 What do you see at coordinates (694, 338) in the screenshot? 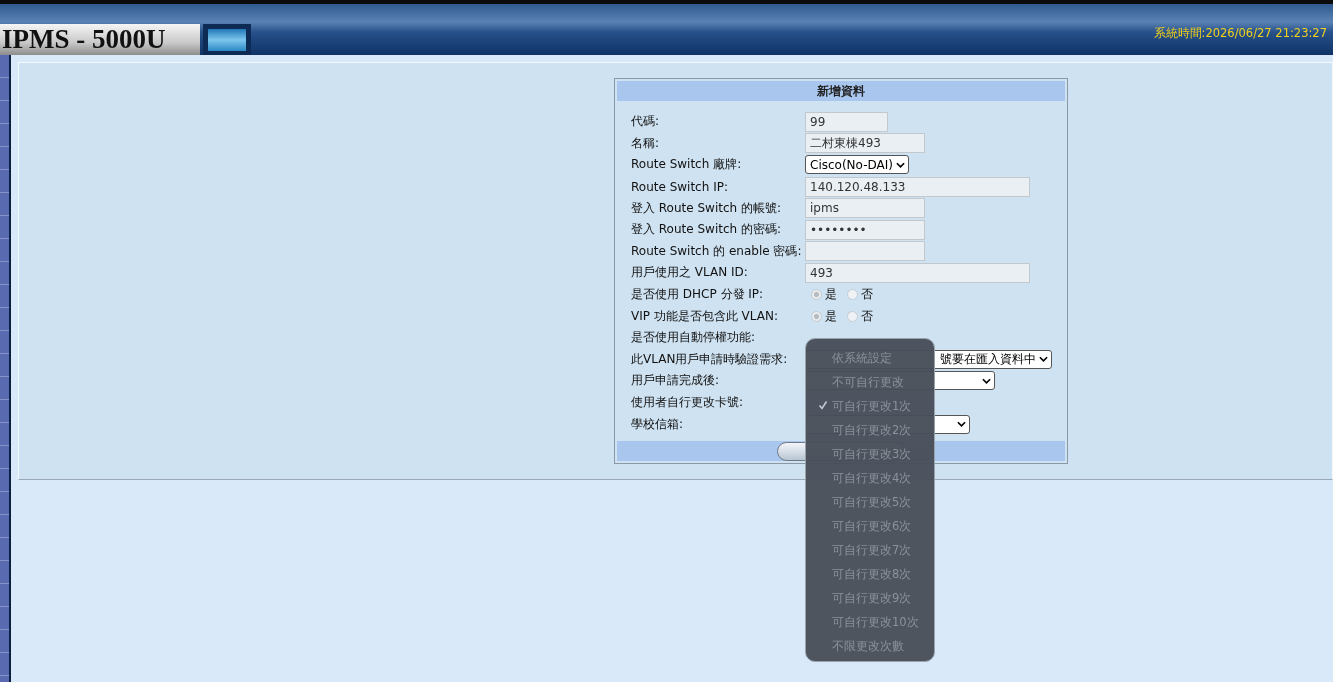
I see `field-label: 是否使用自動停權功能:` at bounding box center [694, 338].